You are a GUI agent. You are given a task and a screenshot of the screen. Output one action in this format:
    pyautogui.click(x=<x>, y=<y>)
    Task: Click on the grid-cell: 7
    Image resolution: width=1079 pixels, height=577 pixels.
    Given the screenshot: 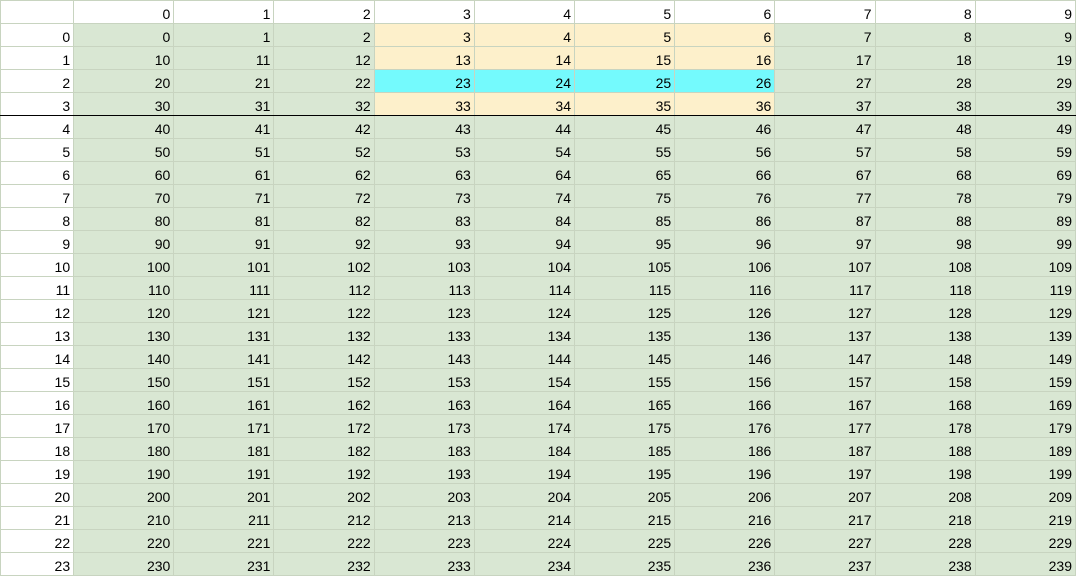 What is the action you would take?
    pyautogui.click(x=825, y=35)
    